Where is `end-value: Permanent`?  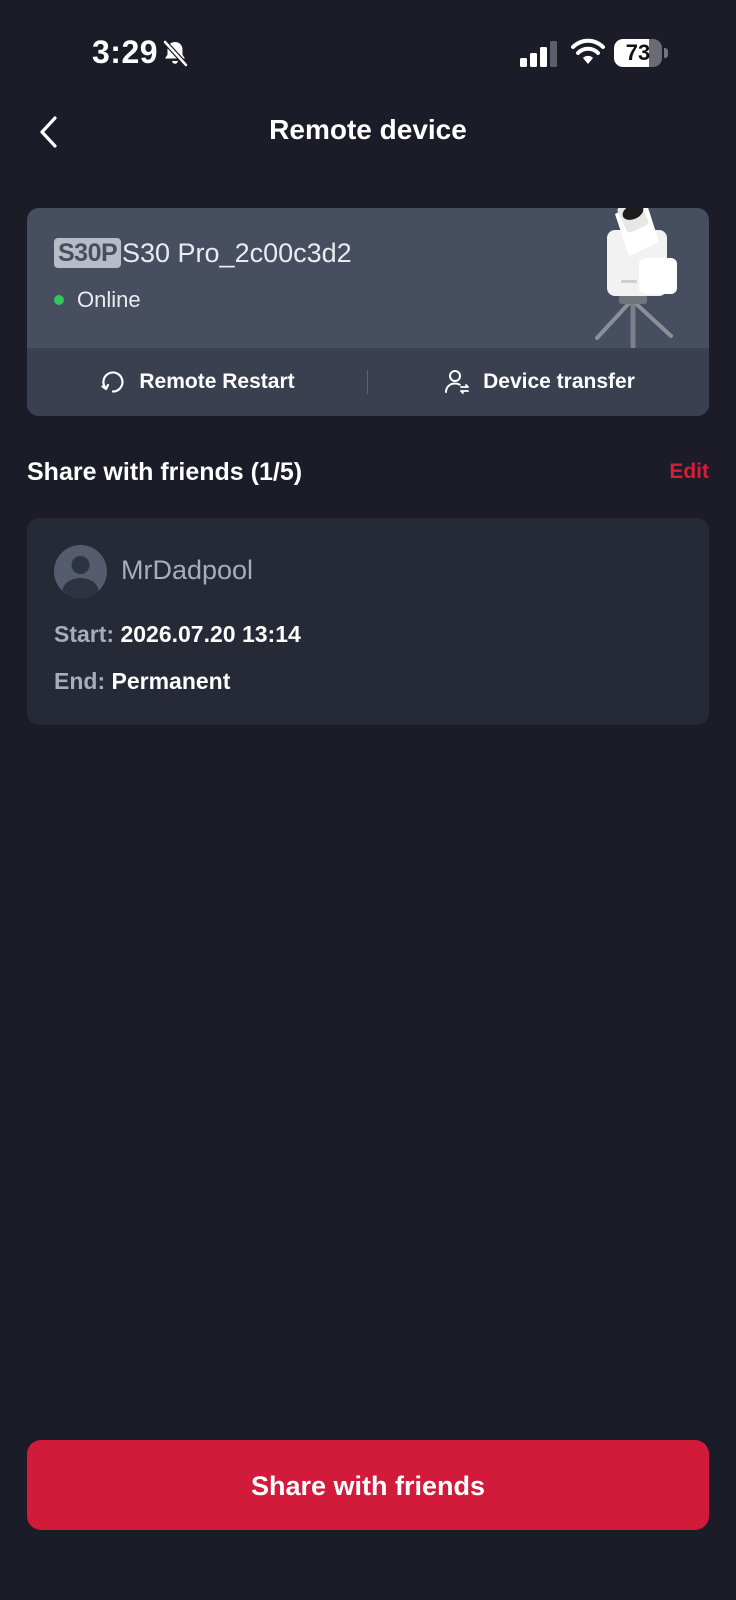 end-value: Permanent is located at coordinates (171, 681).